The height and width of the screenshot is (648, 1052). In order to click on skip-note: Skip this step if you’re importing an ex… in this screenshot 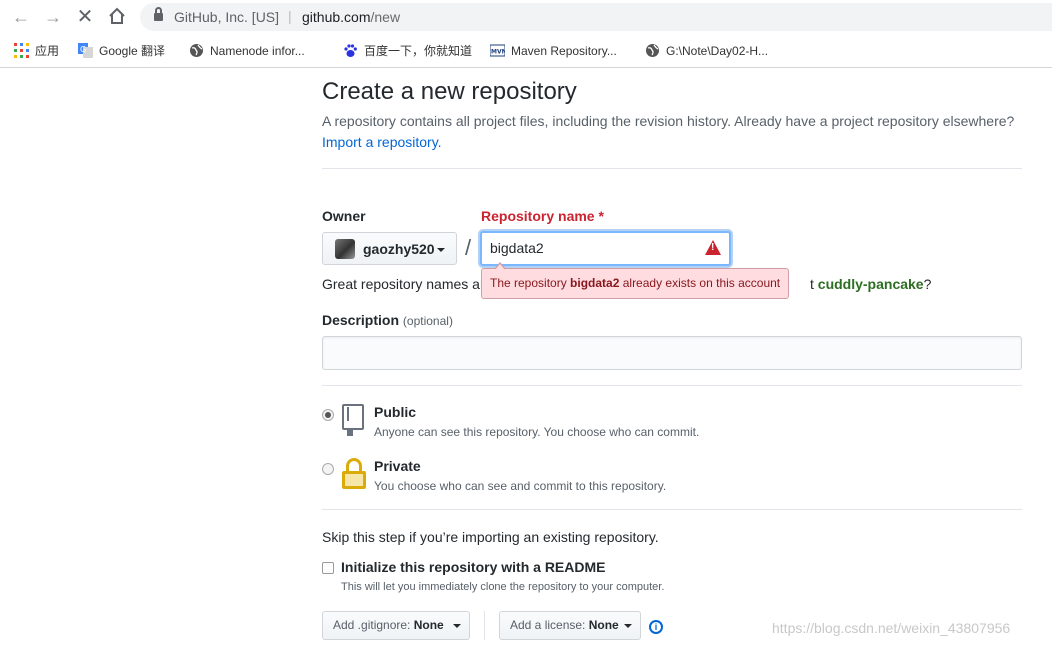, I will do `click(490, 537)`.